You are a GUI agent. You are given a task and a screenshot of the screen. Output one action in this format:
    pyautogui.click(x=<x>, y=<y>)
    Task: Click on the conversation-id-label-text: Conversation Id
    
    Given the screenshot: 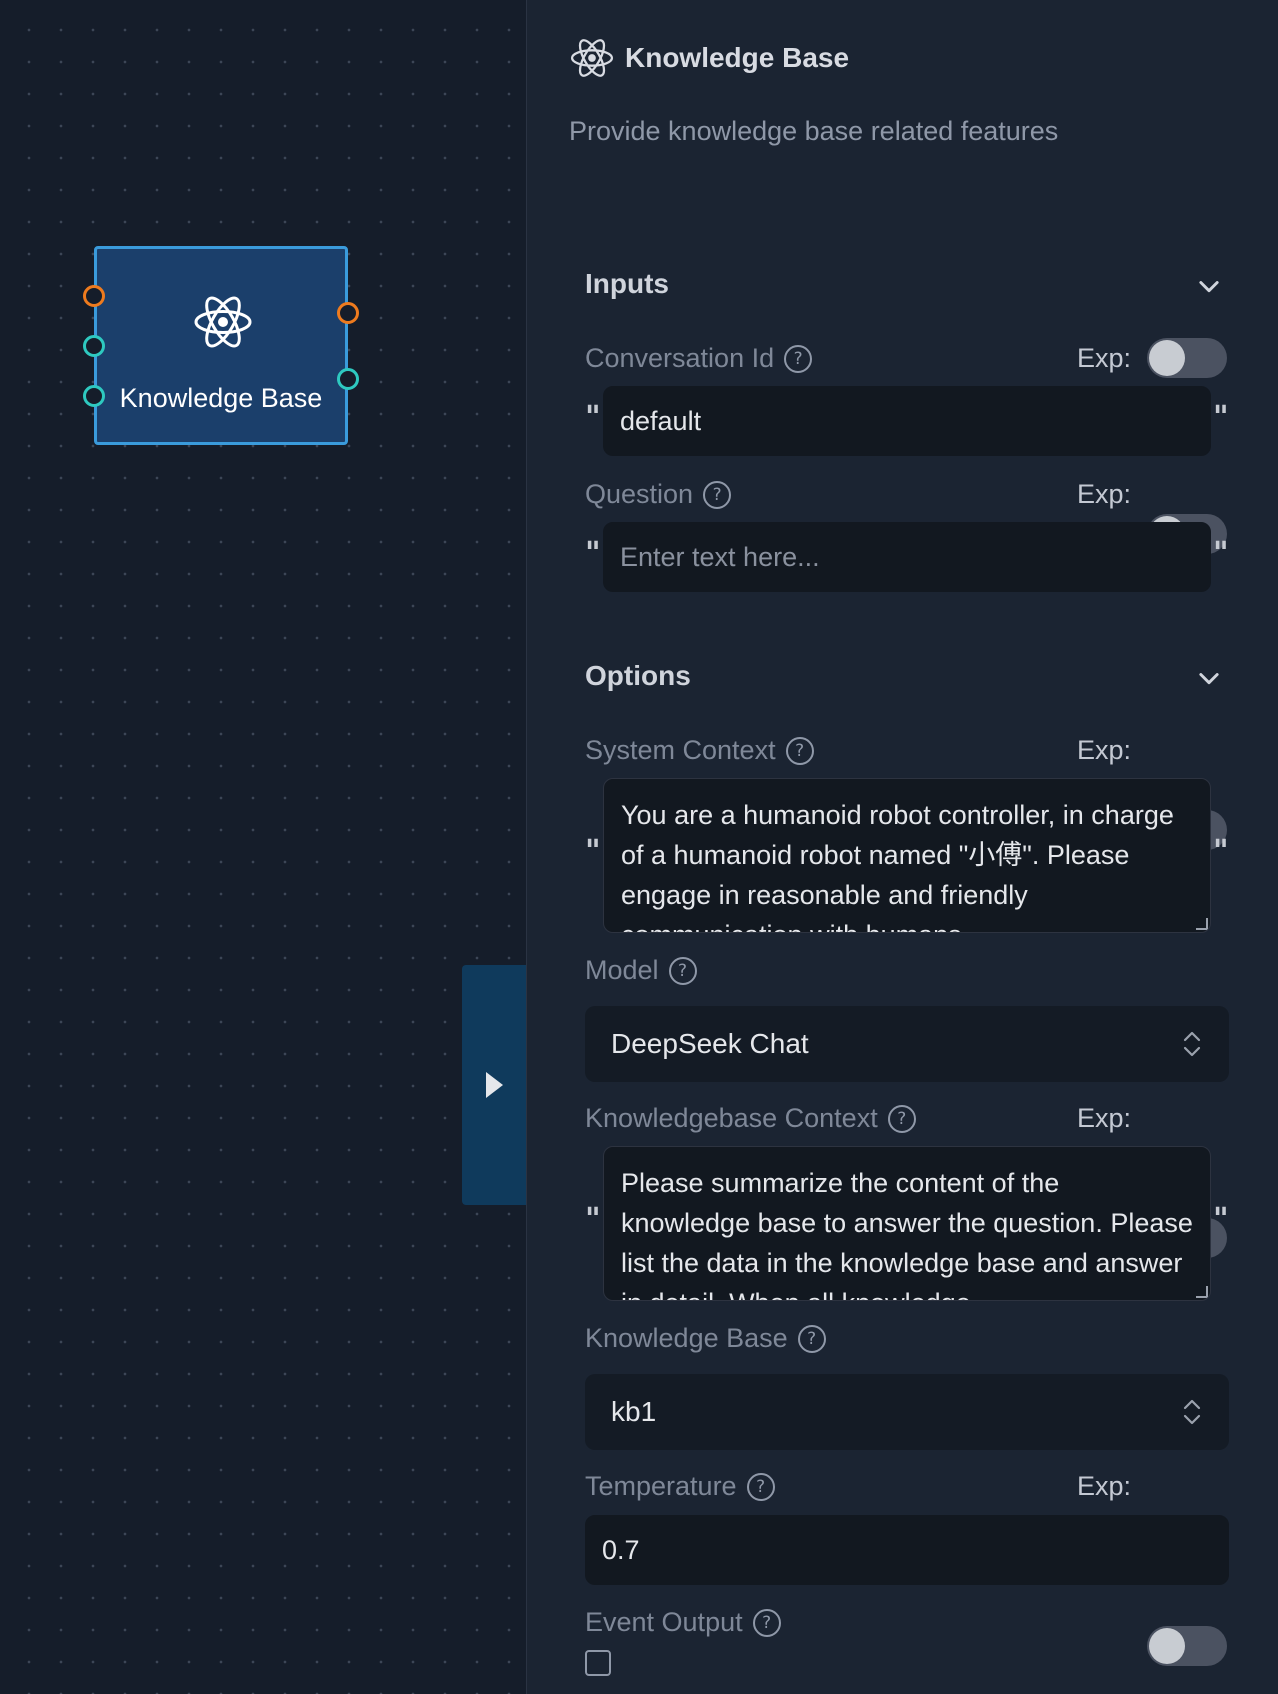 What is the action you would take?
    pyautogui.click(x=680, y=358)
    